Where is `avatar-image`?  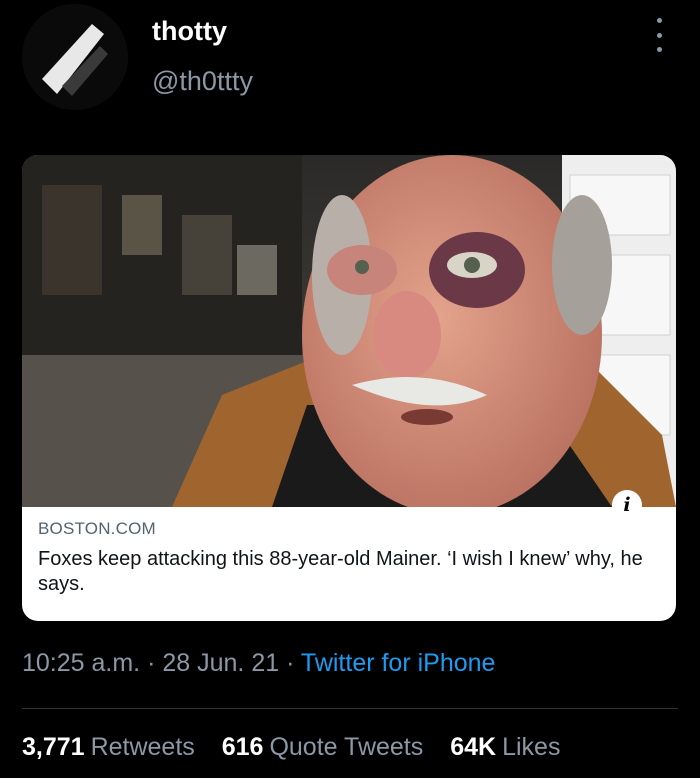
avatar-image is located at coordinates (75, 57).